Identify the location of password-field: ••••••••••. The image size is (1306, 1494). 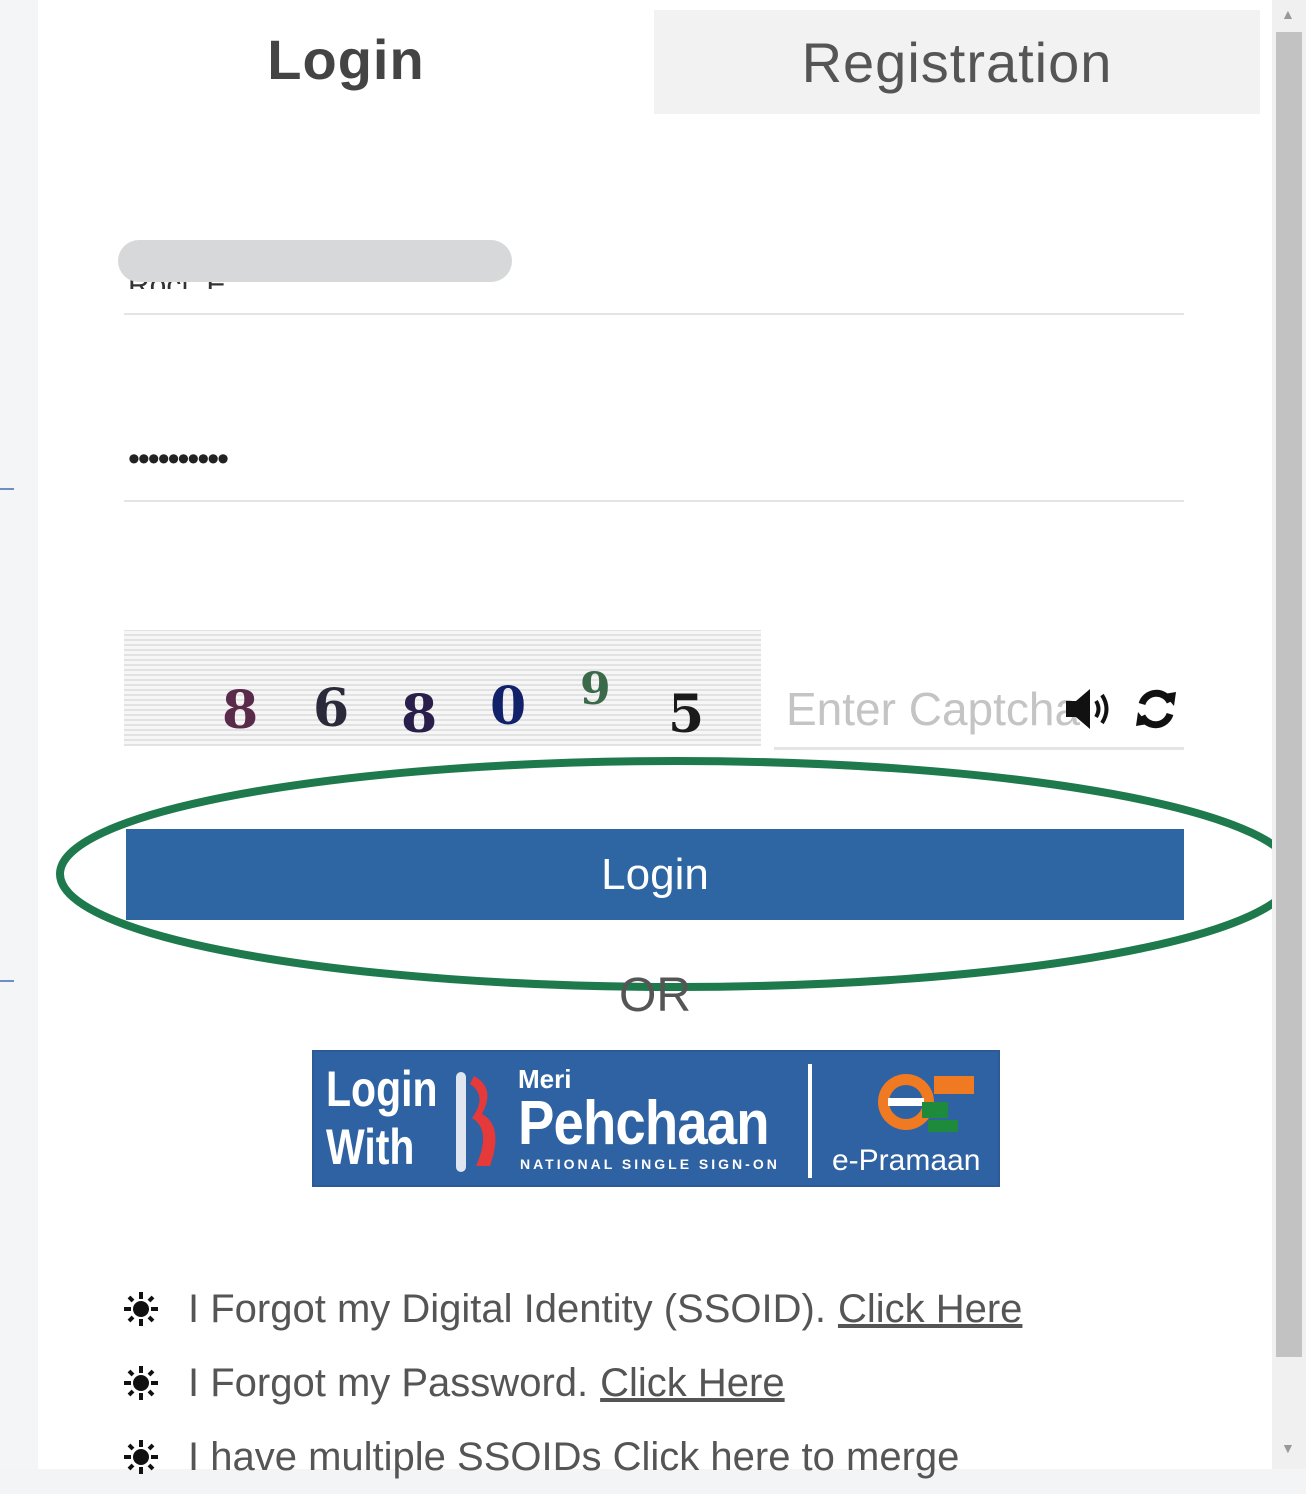
(654, 457).